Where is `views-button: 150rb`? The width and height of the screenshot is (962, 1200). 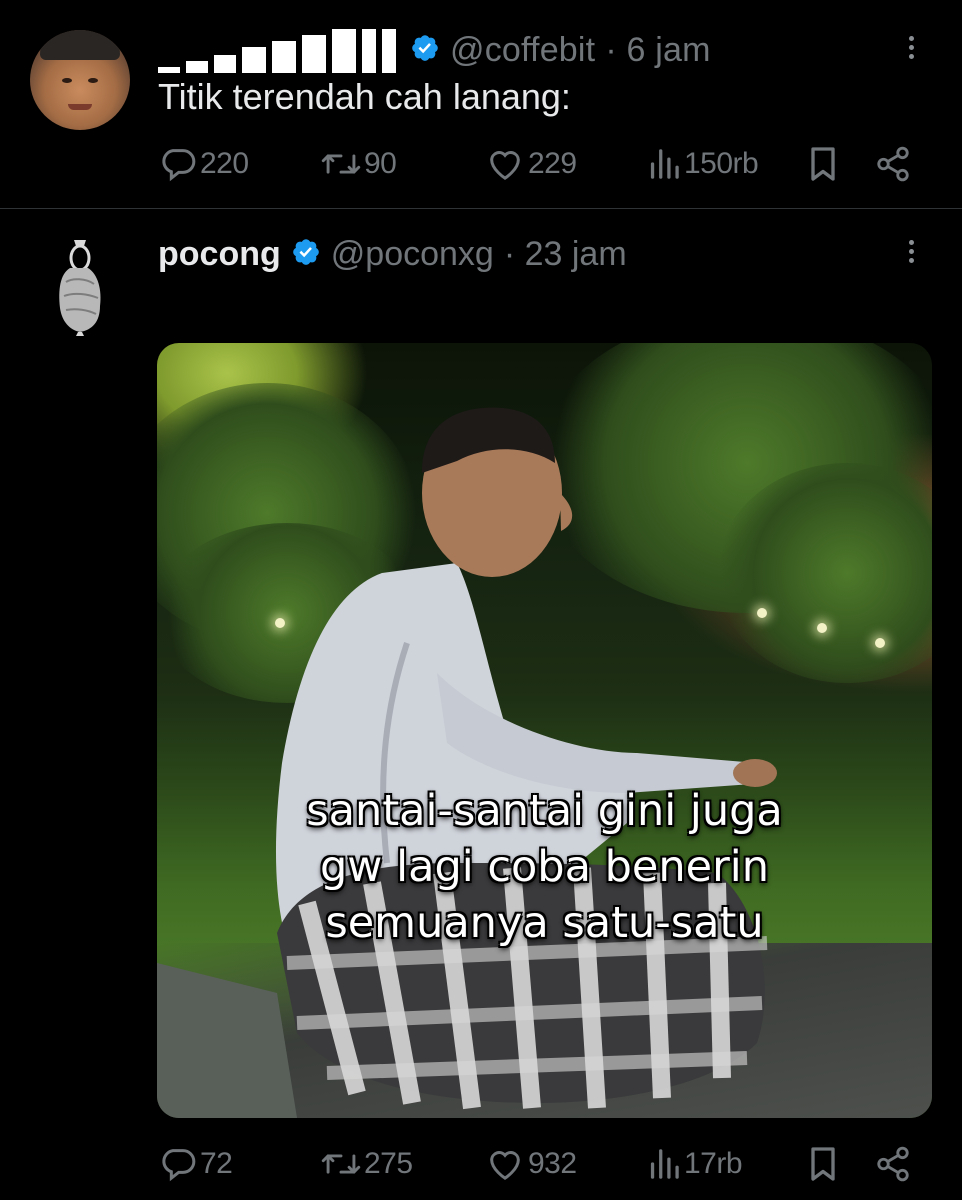
views-button: 150rb is located at coordinates (702, 164).